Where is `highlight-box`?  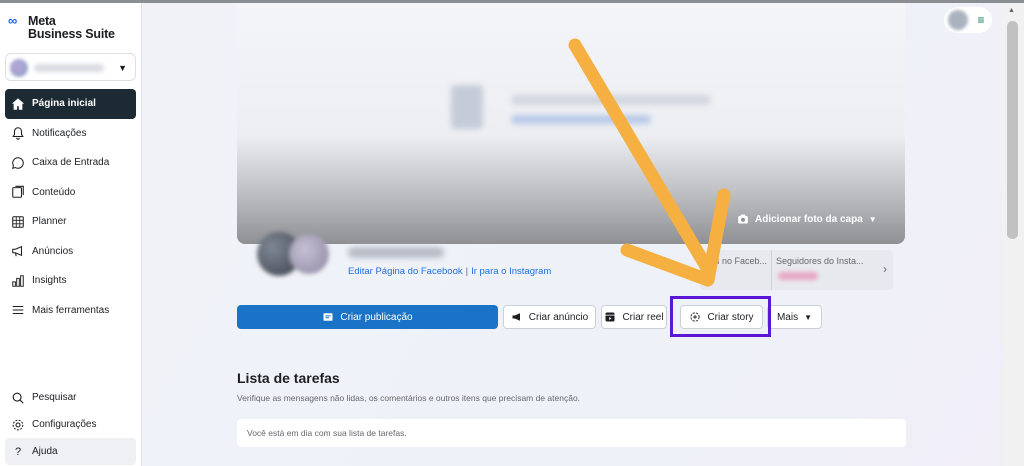 highlight-box is located at coordinates (720, 316).